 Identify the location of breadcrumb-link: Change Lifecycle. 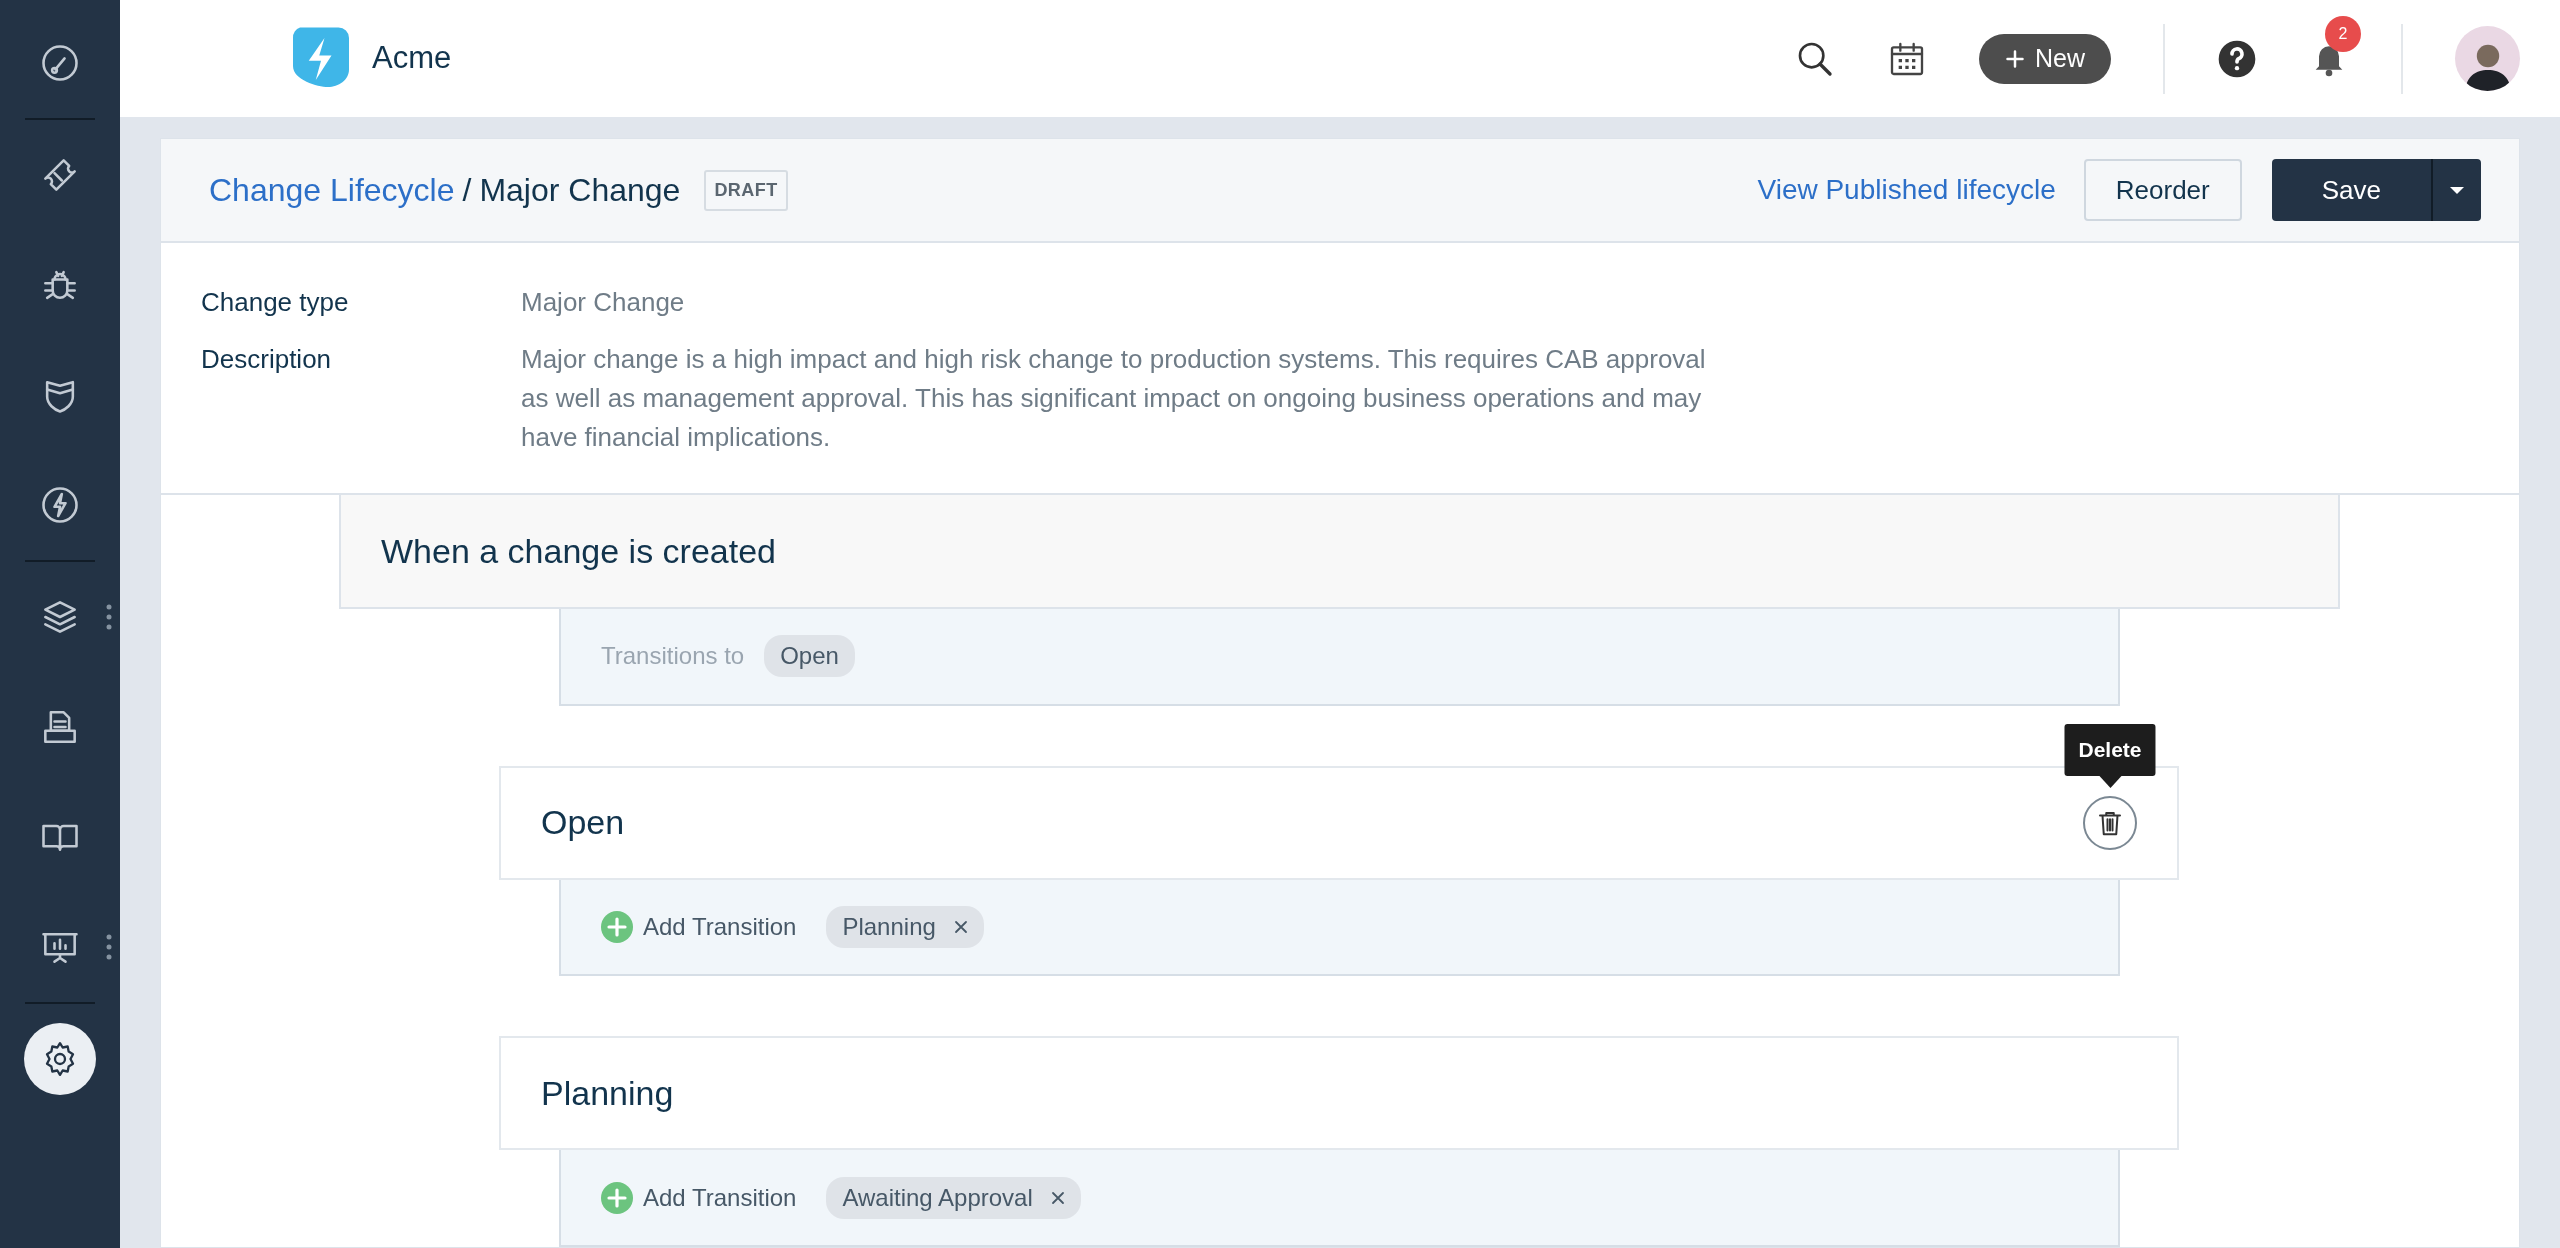
(332, 190).